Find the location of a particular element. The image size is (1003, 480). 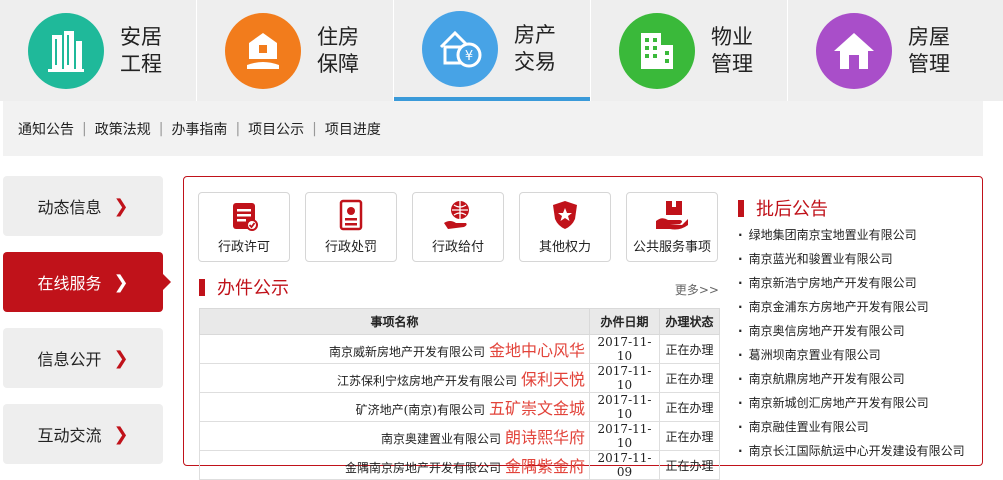

subnav-guide: 办事指南 is located at coordinates (199, 129).